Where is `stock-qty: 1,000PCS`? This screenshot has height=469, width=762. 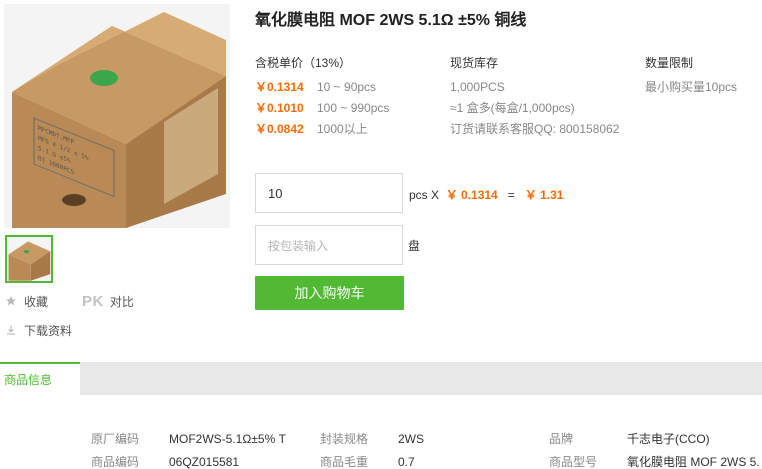
stock-qty: 1,000PCS is located at coordinates (477, 87).